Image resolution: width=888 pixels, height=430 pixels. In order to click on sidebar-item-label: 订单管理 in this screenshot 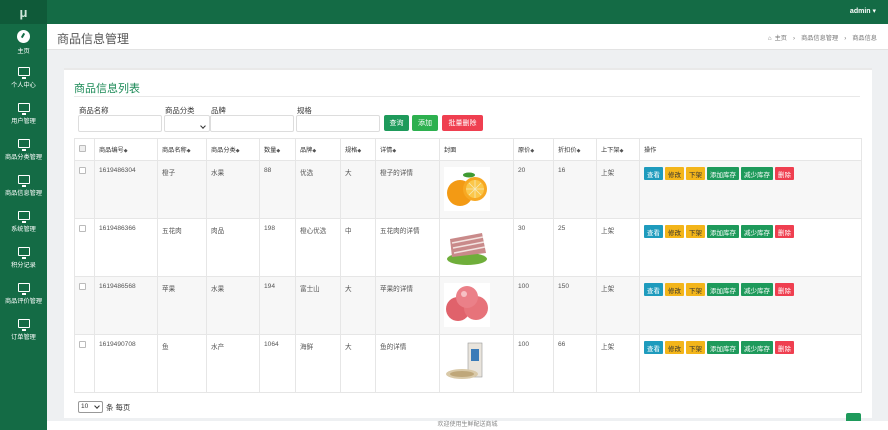, I will do `click(23, 337)`.